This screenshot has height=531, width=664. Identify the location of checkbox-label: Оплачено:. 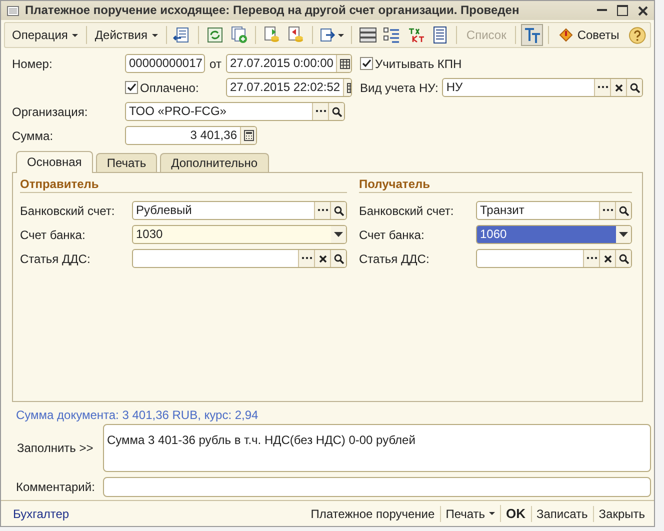
(169, 87).